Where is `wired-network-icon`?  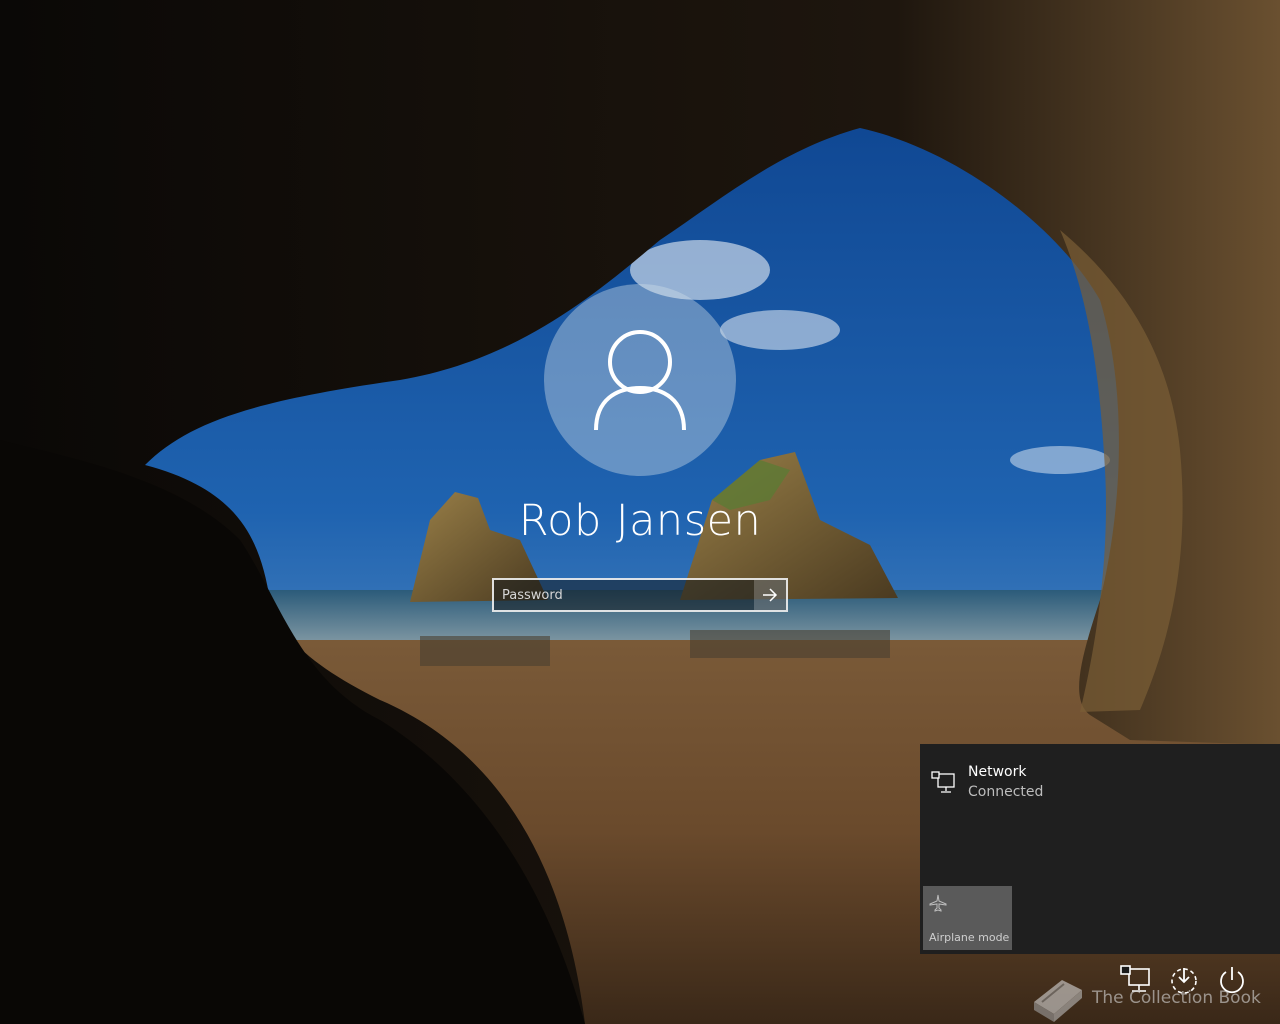 wired-network-icon is located at coordinates (943, 782).